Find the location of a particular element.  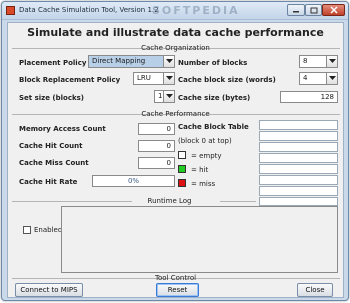

minimize-icon is located at coordinates (296, 12).